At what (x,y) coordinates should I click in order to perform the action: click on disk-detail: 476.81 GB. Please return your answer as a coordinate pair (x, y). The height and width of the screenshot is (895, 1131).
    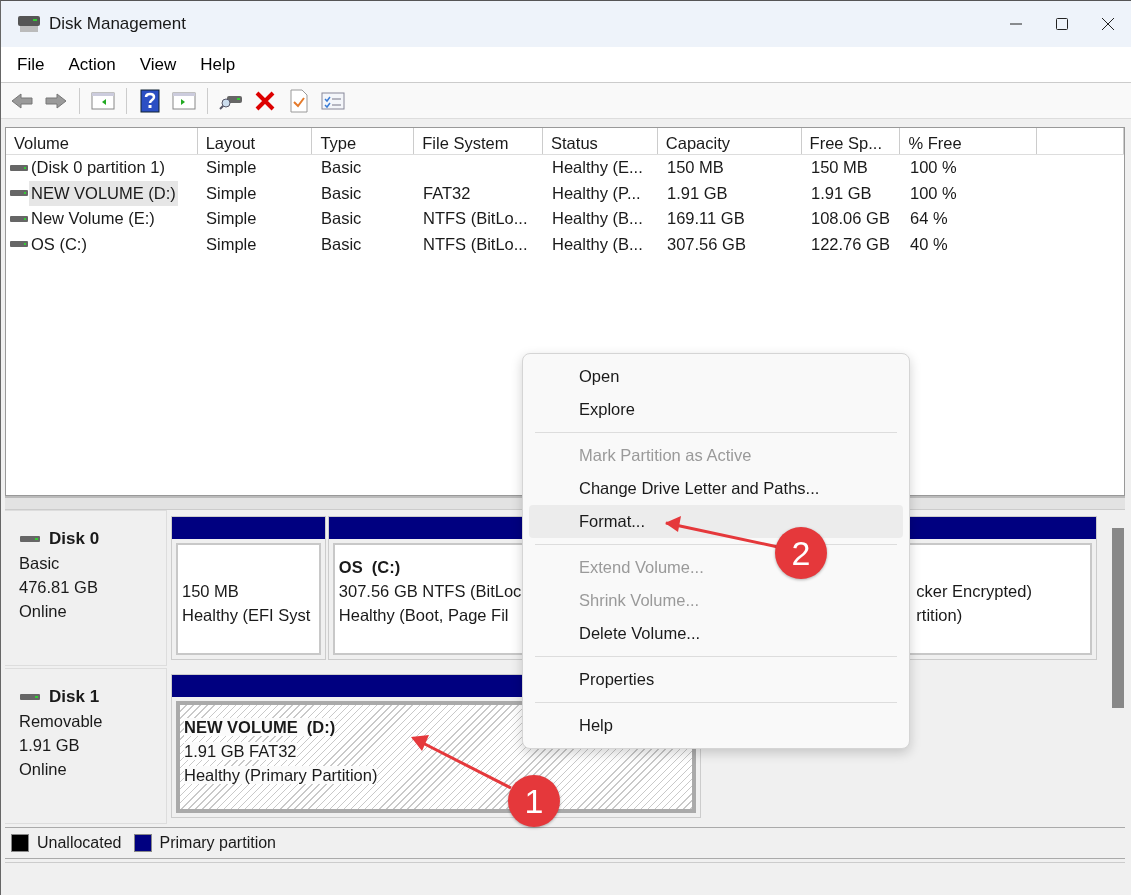
    Looking at the image, I should click on (59, 587).